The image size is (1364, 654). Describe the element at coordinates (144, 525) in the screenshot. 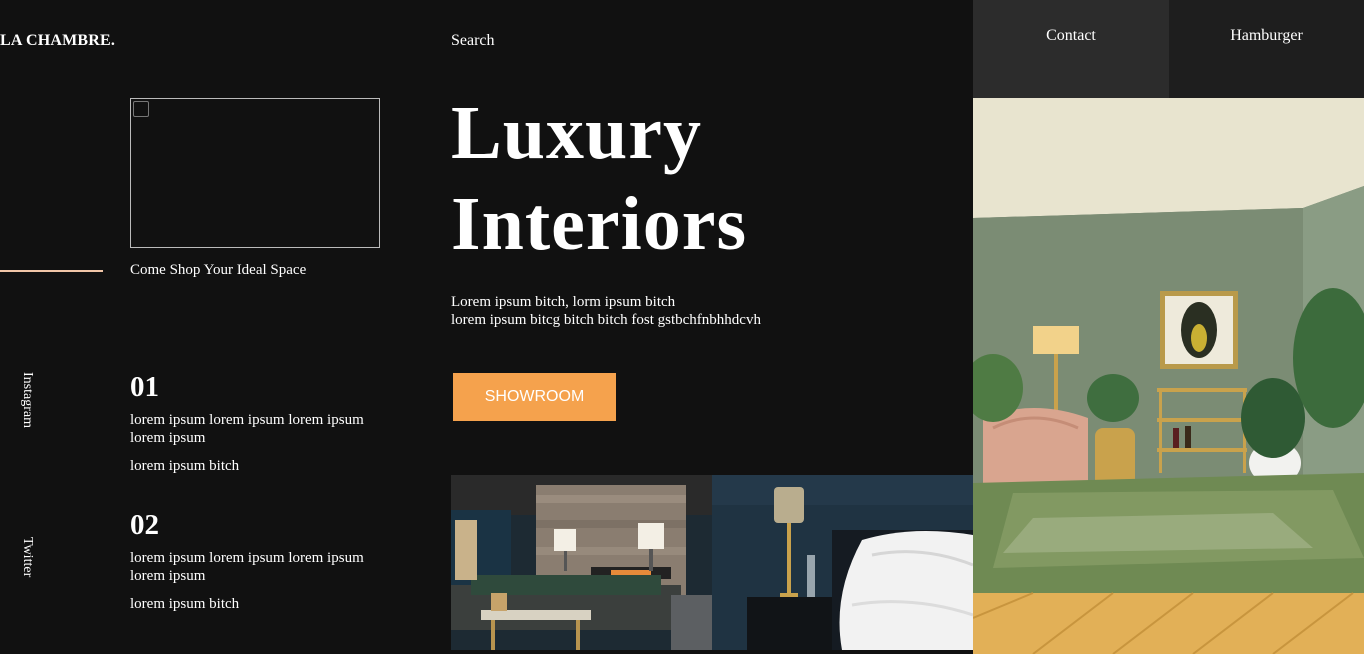

I see `feature-number: 02` at that location.